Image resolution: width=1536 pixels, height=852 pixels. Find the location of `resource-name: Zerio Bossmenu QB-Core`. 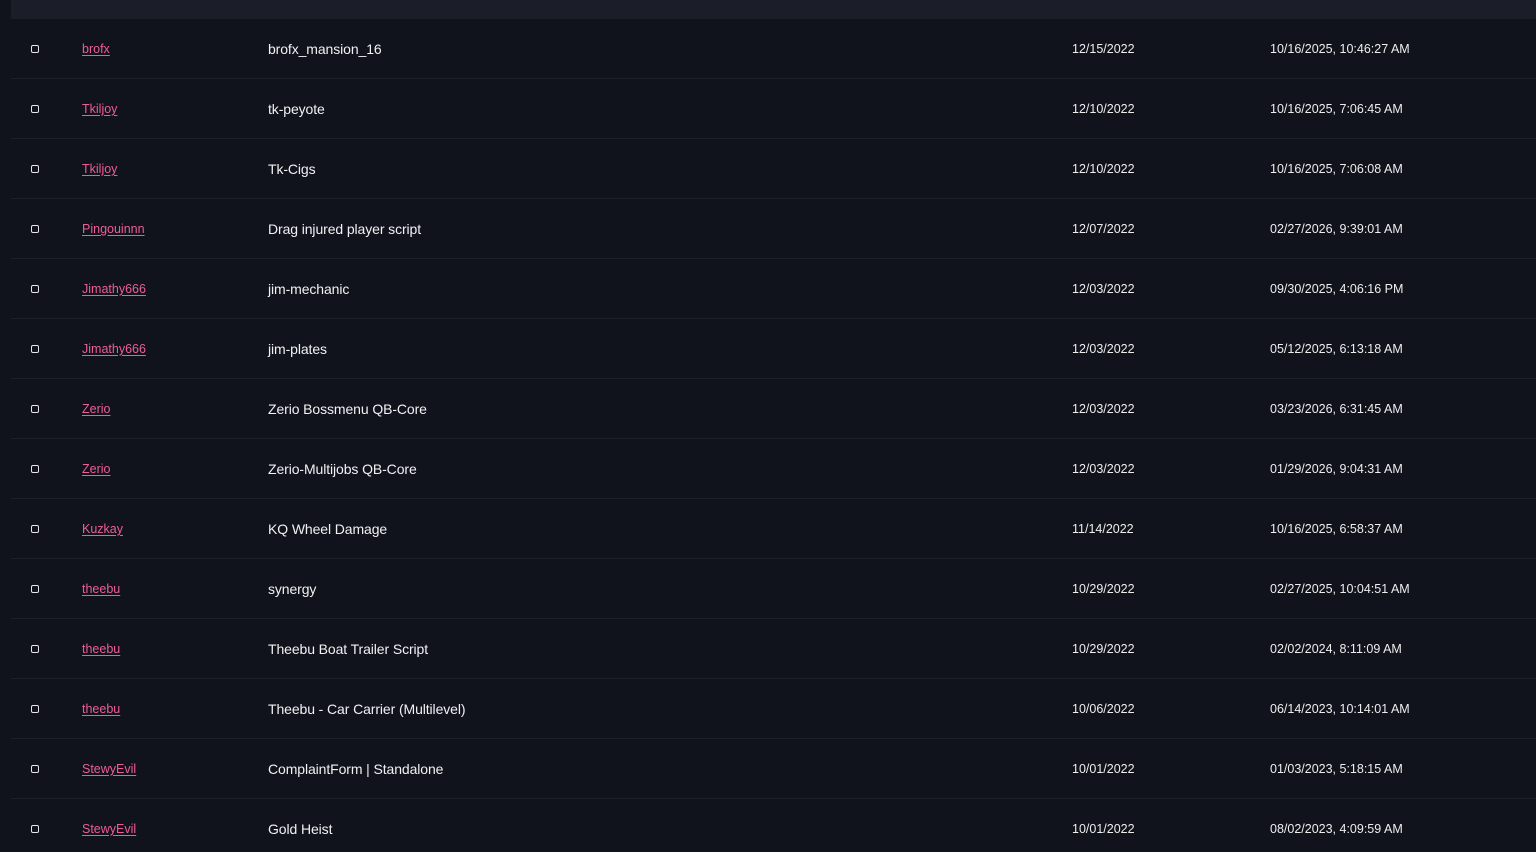

resource-name: Zerio Bossmenu QB-Core is located at coordinates (347, 409).